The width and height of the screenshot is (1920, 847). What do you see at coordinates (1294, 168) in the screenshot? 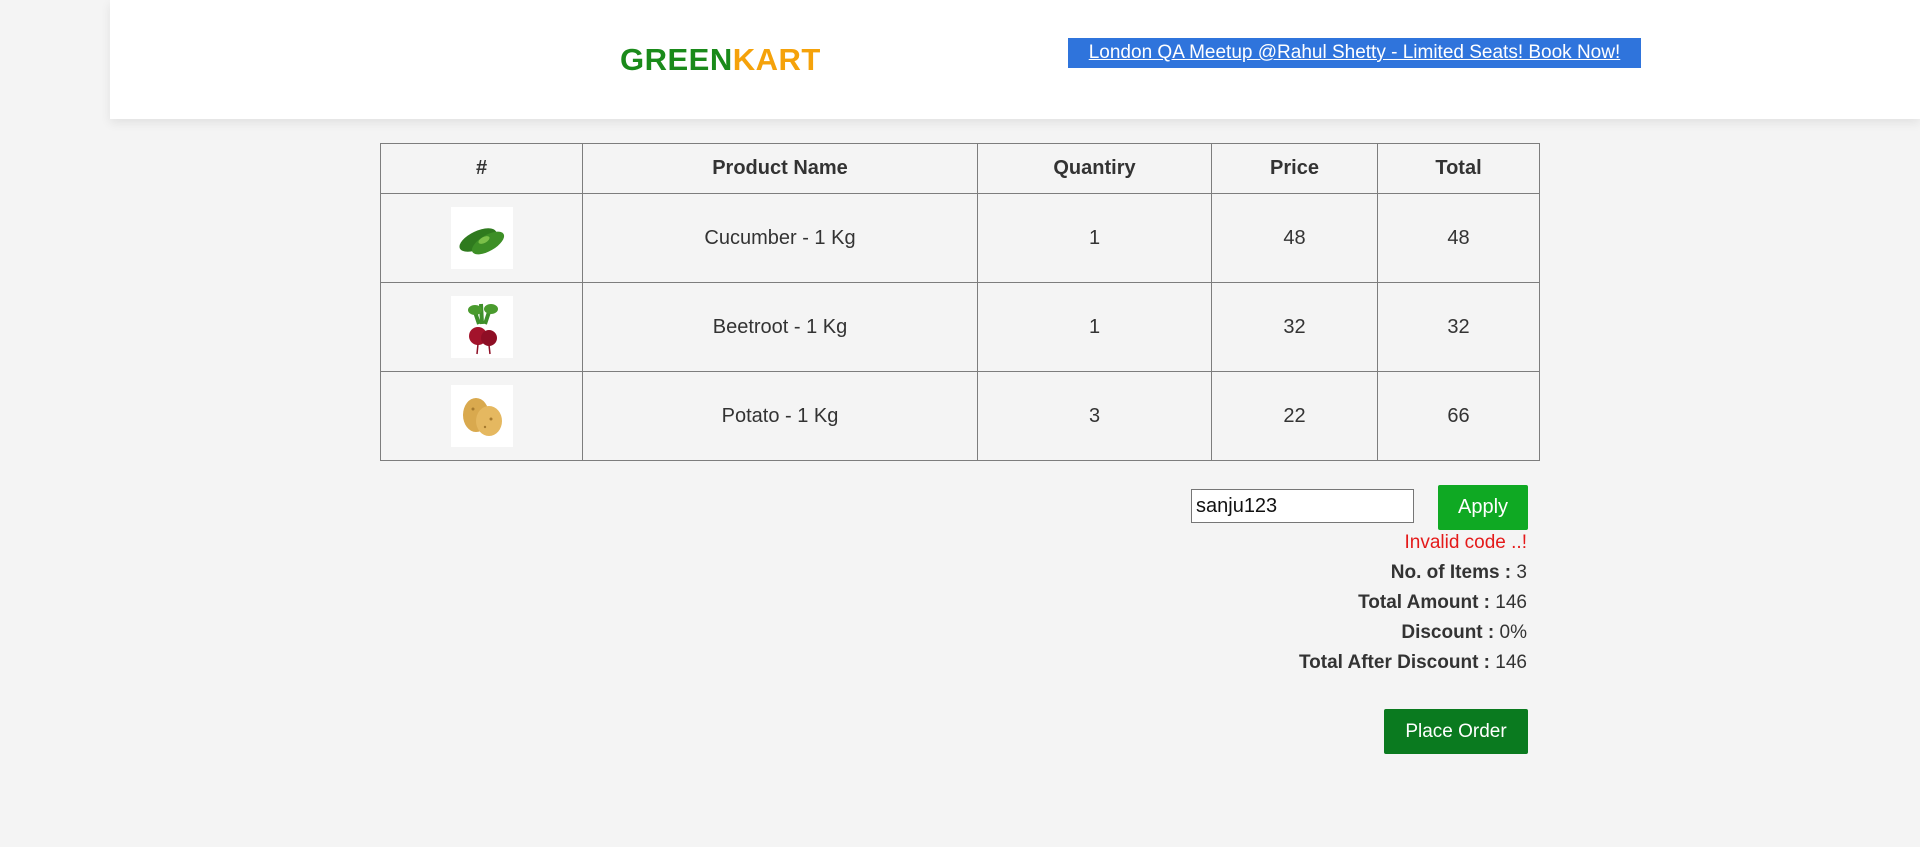
I see `header-price: Price` at bounding box center [1294, 168].